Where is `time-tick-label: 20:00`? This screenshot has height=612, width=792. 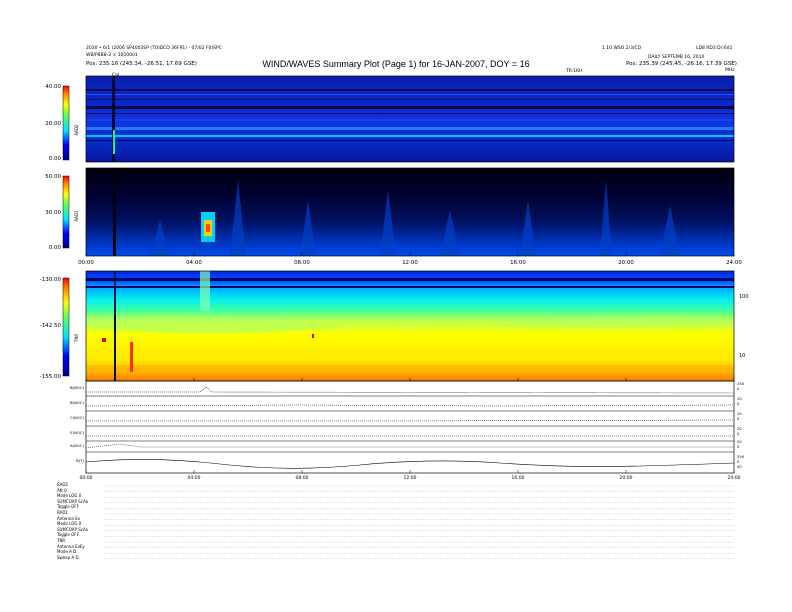 time-tick-label: 20:00 is located at coordinates (626, 263).